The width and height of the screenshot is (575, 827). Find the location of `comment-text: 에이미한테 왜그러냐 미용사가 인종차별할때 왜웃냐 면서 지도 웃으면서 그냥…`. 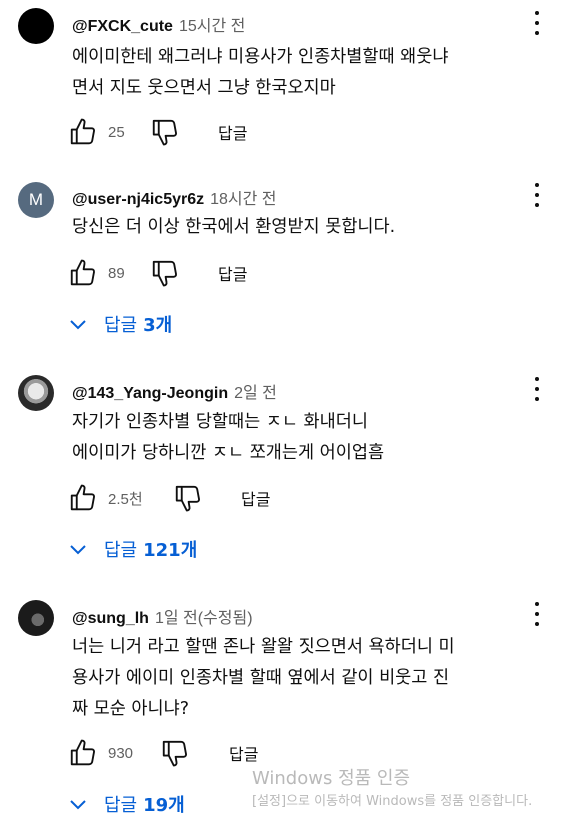

comment-text: 에이미한테 왜그러냐 미용사가 인종차별할때 왜웃냐 면서 지도 웃으면서 그냥… is located at coordinates (260, 72).